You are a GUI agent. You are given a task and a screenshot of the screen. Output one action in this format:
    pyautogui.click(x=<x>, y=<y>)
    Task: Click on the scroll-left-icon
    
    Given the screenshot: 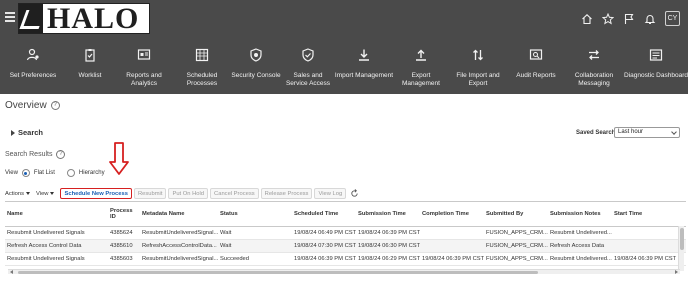 What is the action you would take?
    pyautogui.click(x=11, y=272)
    